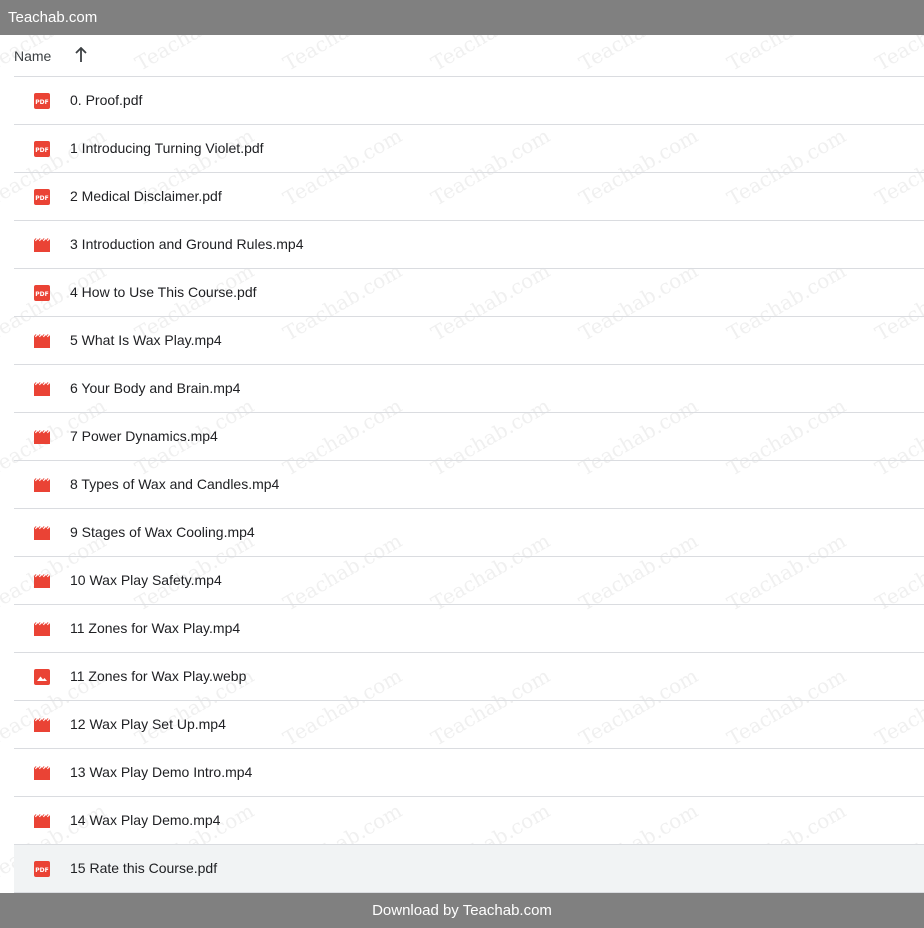 The width and height of the screenshot is (924, 928). What do you see at coordinates (469, 245) in the screenshot?
I see `file-row: 3 Introduction and Ground Rules.mp4` at bounding box center [469, 245].